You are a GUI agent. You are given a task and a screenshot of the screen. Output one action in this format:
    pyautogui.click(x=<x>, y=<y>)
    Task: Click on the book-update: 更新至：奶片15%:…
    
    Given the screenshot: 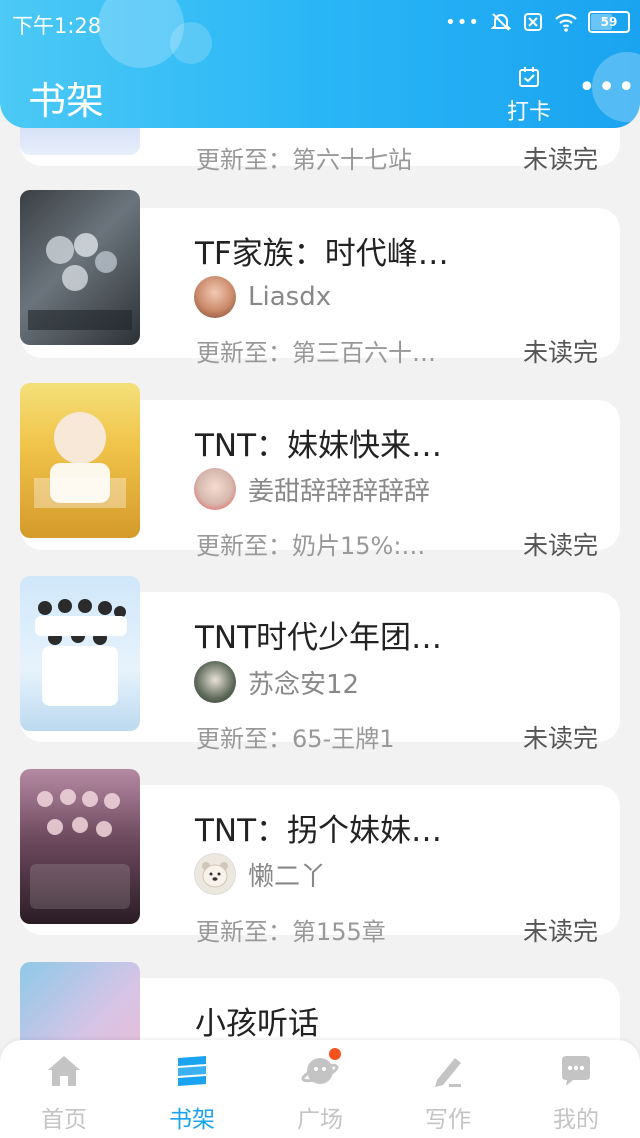 What is the action you would take?
    pyautogui.click(x=311, y=546)
    